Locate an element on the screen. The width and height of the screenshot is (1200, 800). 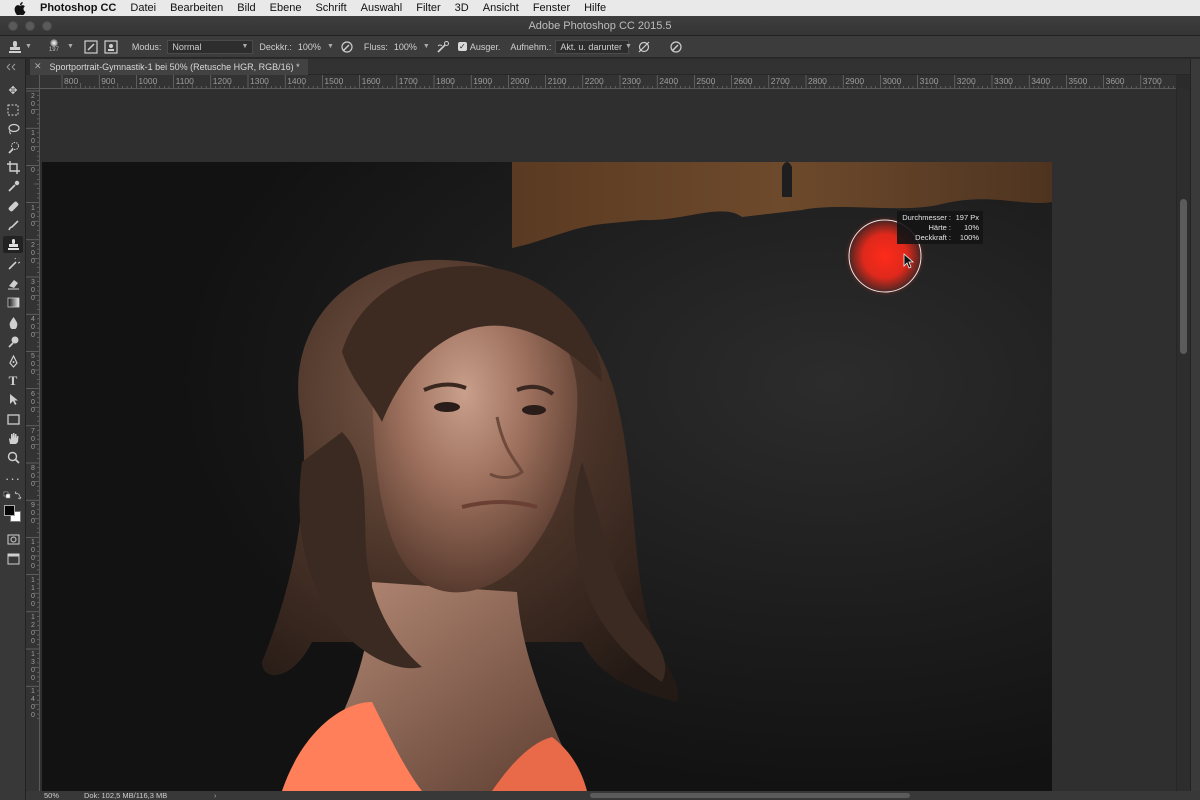
pressure-size-icon is located at coordinates (676, 47).